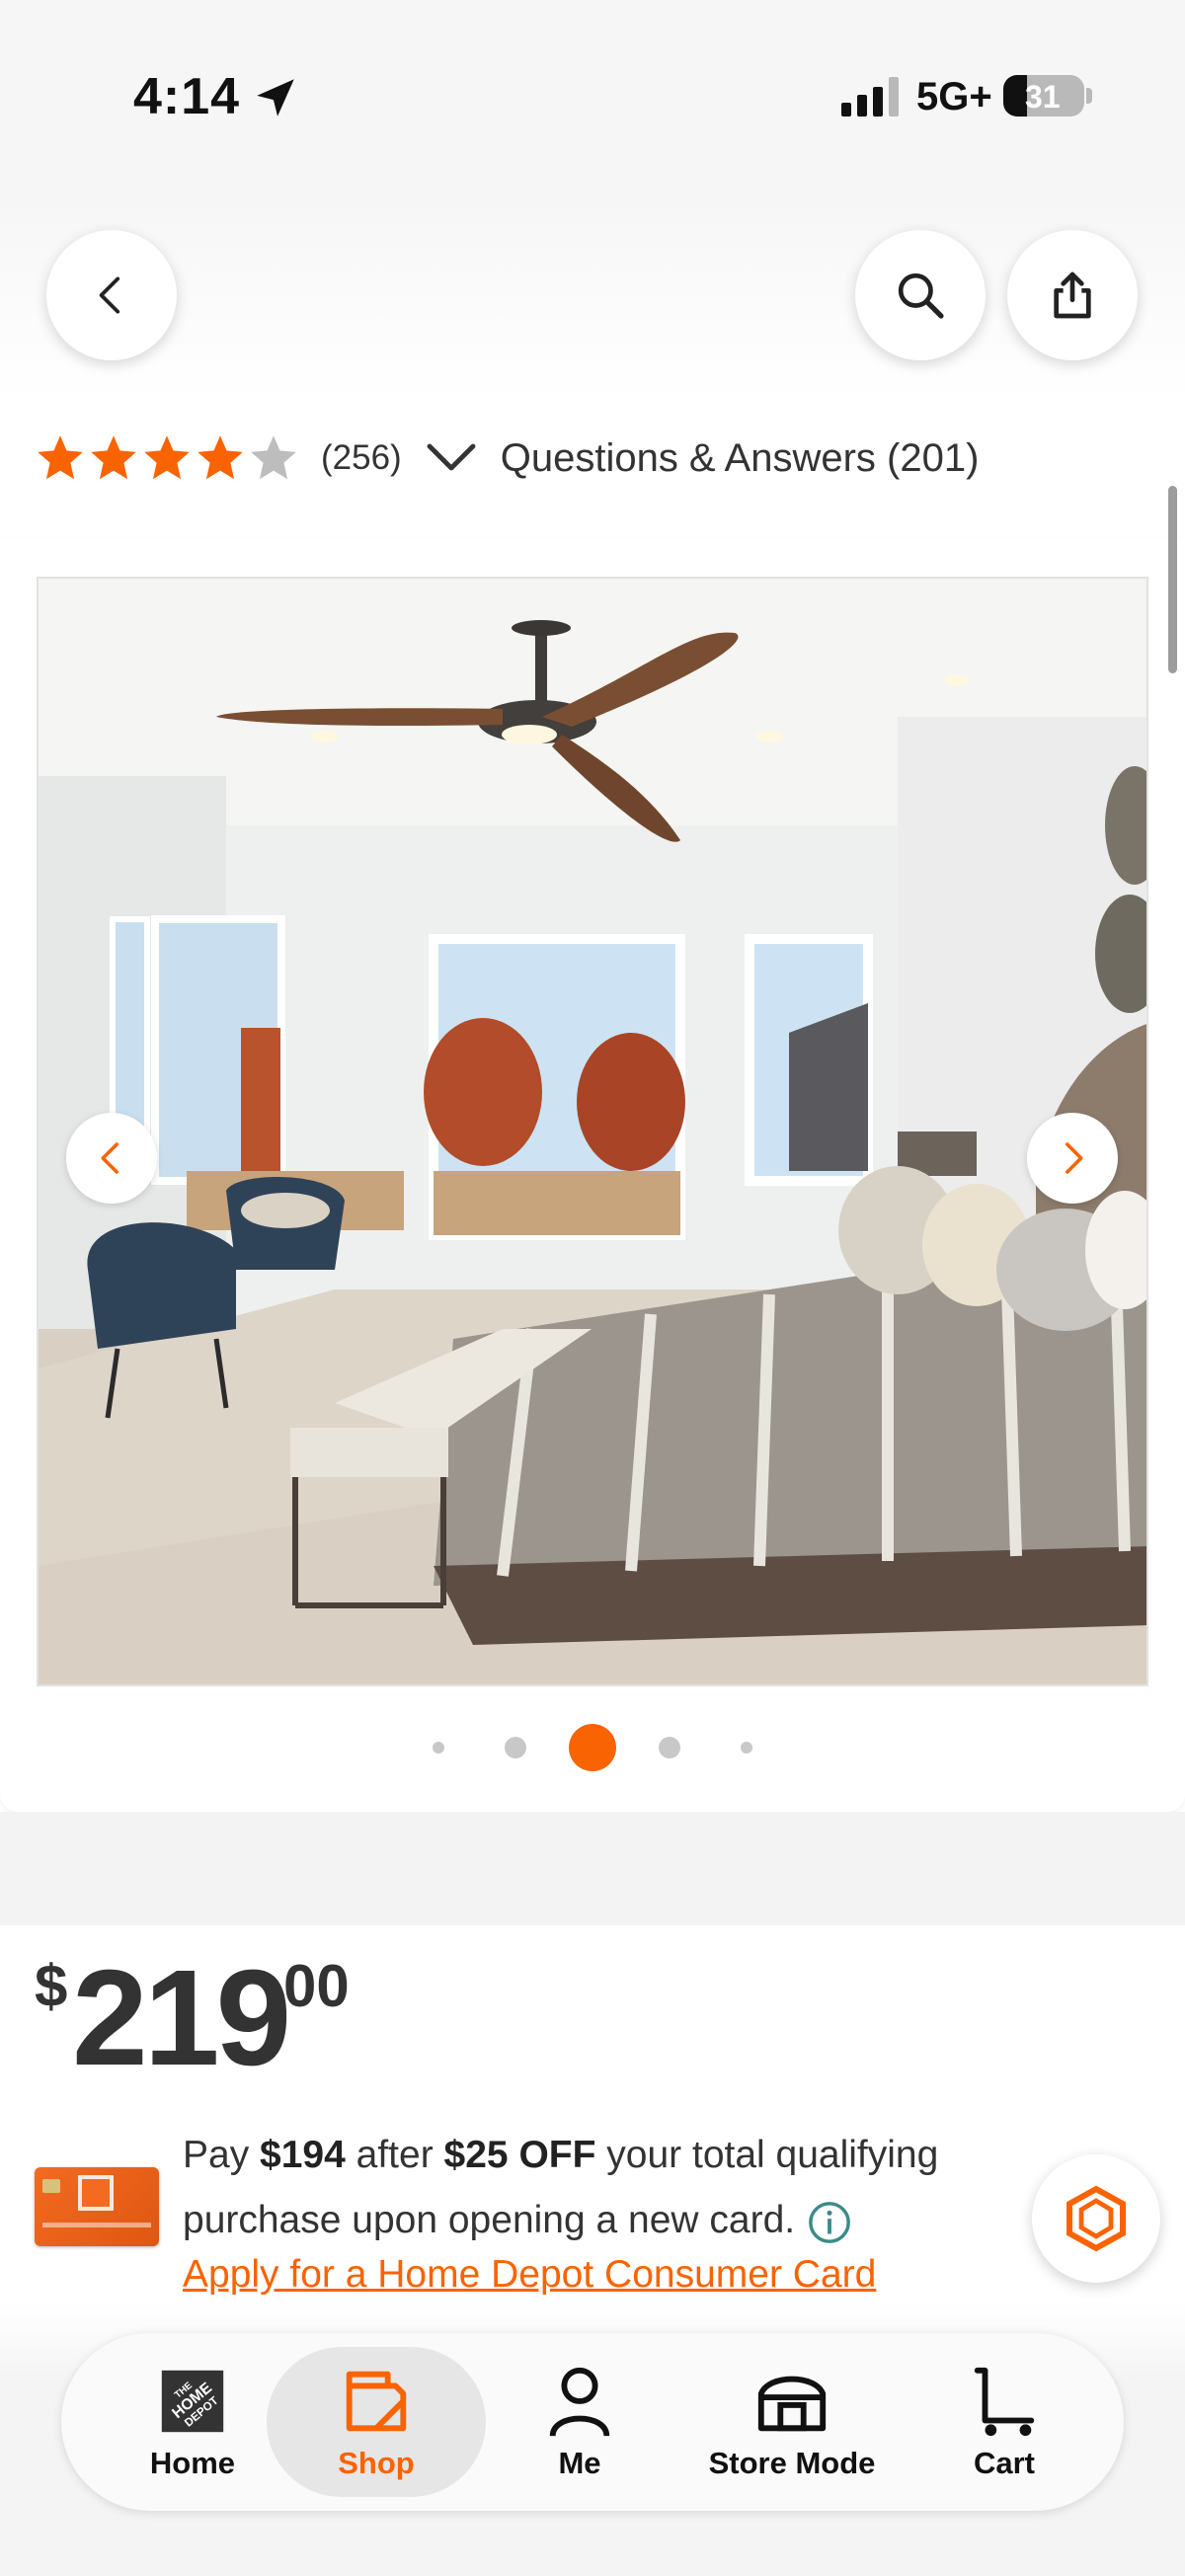 The image size is (1185, 2576). What do you see at coordinates (276, 98) in the screenshot?
I see `location-arrow-icon` at bounding box center [276, 98].